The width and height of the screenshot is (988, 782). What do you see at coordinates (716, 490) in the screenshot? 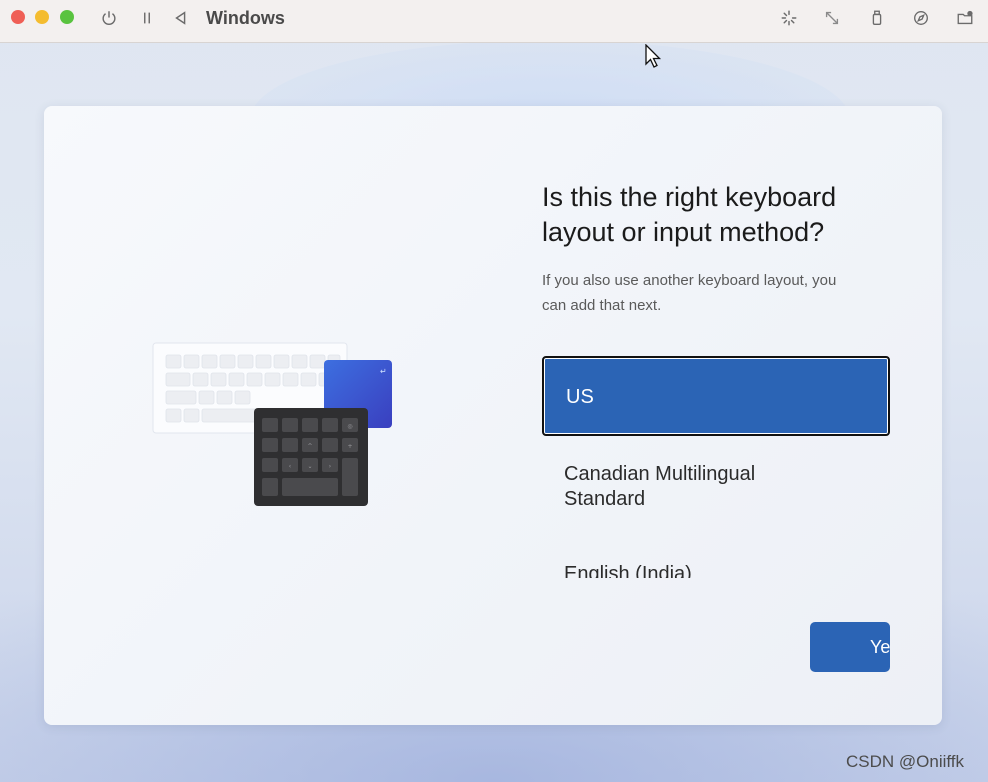
I see `layout-option-canadian-multilingual: Canadian Multilingual Standard` at bounding box center [716, 490].